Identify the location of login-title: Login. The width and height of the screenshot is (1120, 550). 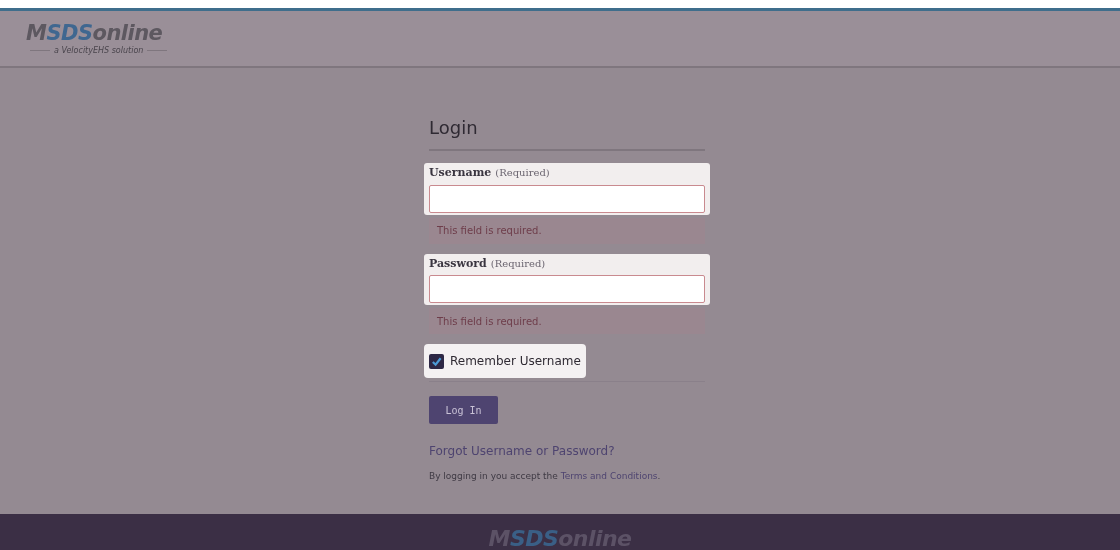
(453, 128).